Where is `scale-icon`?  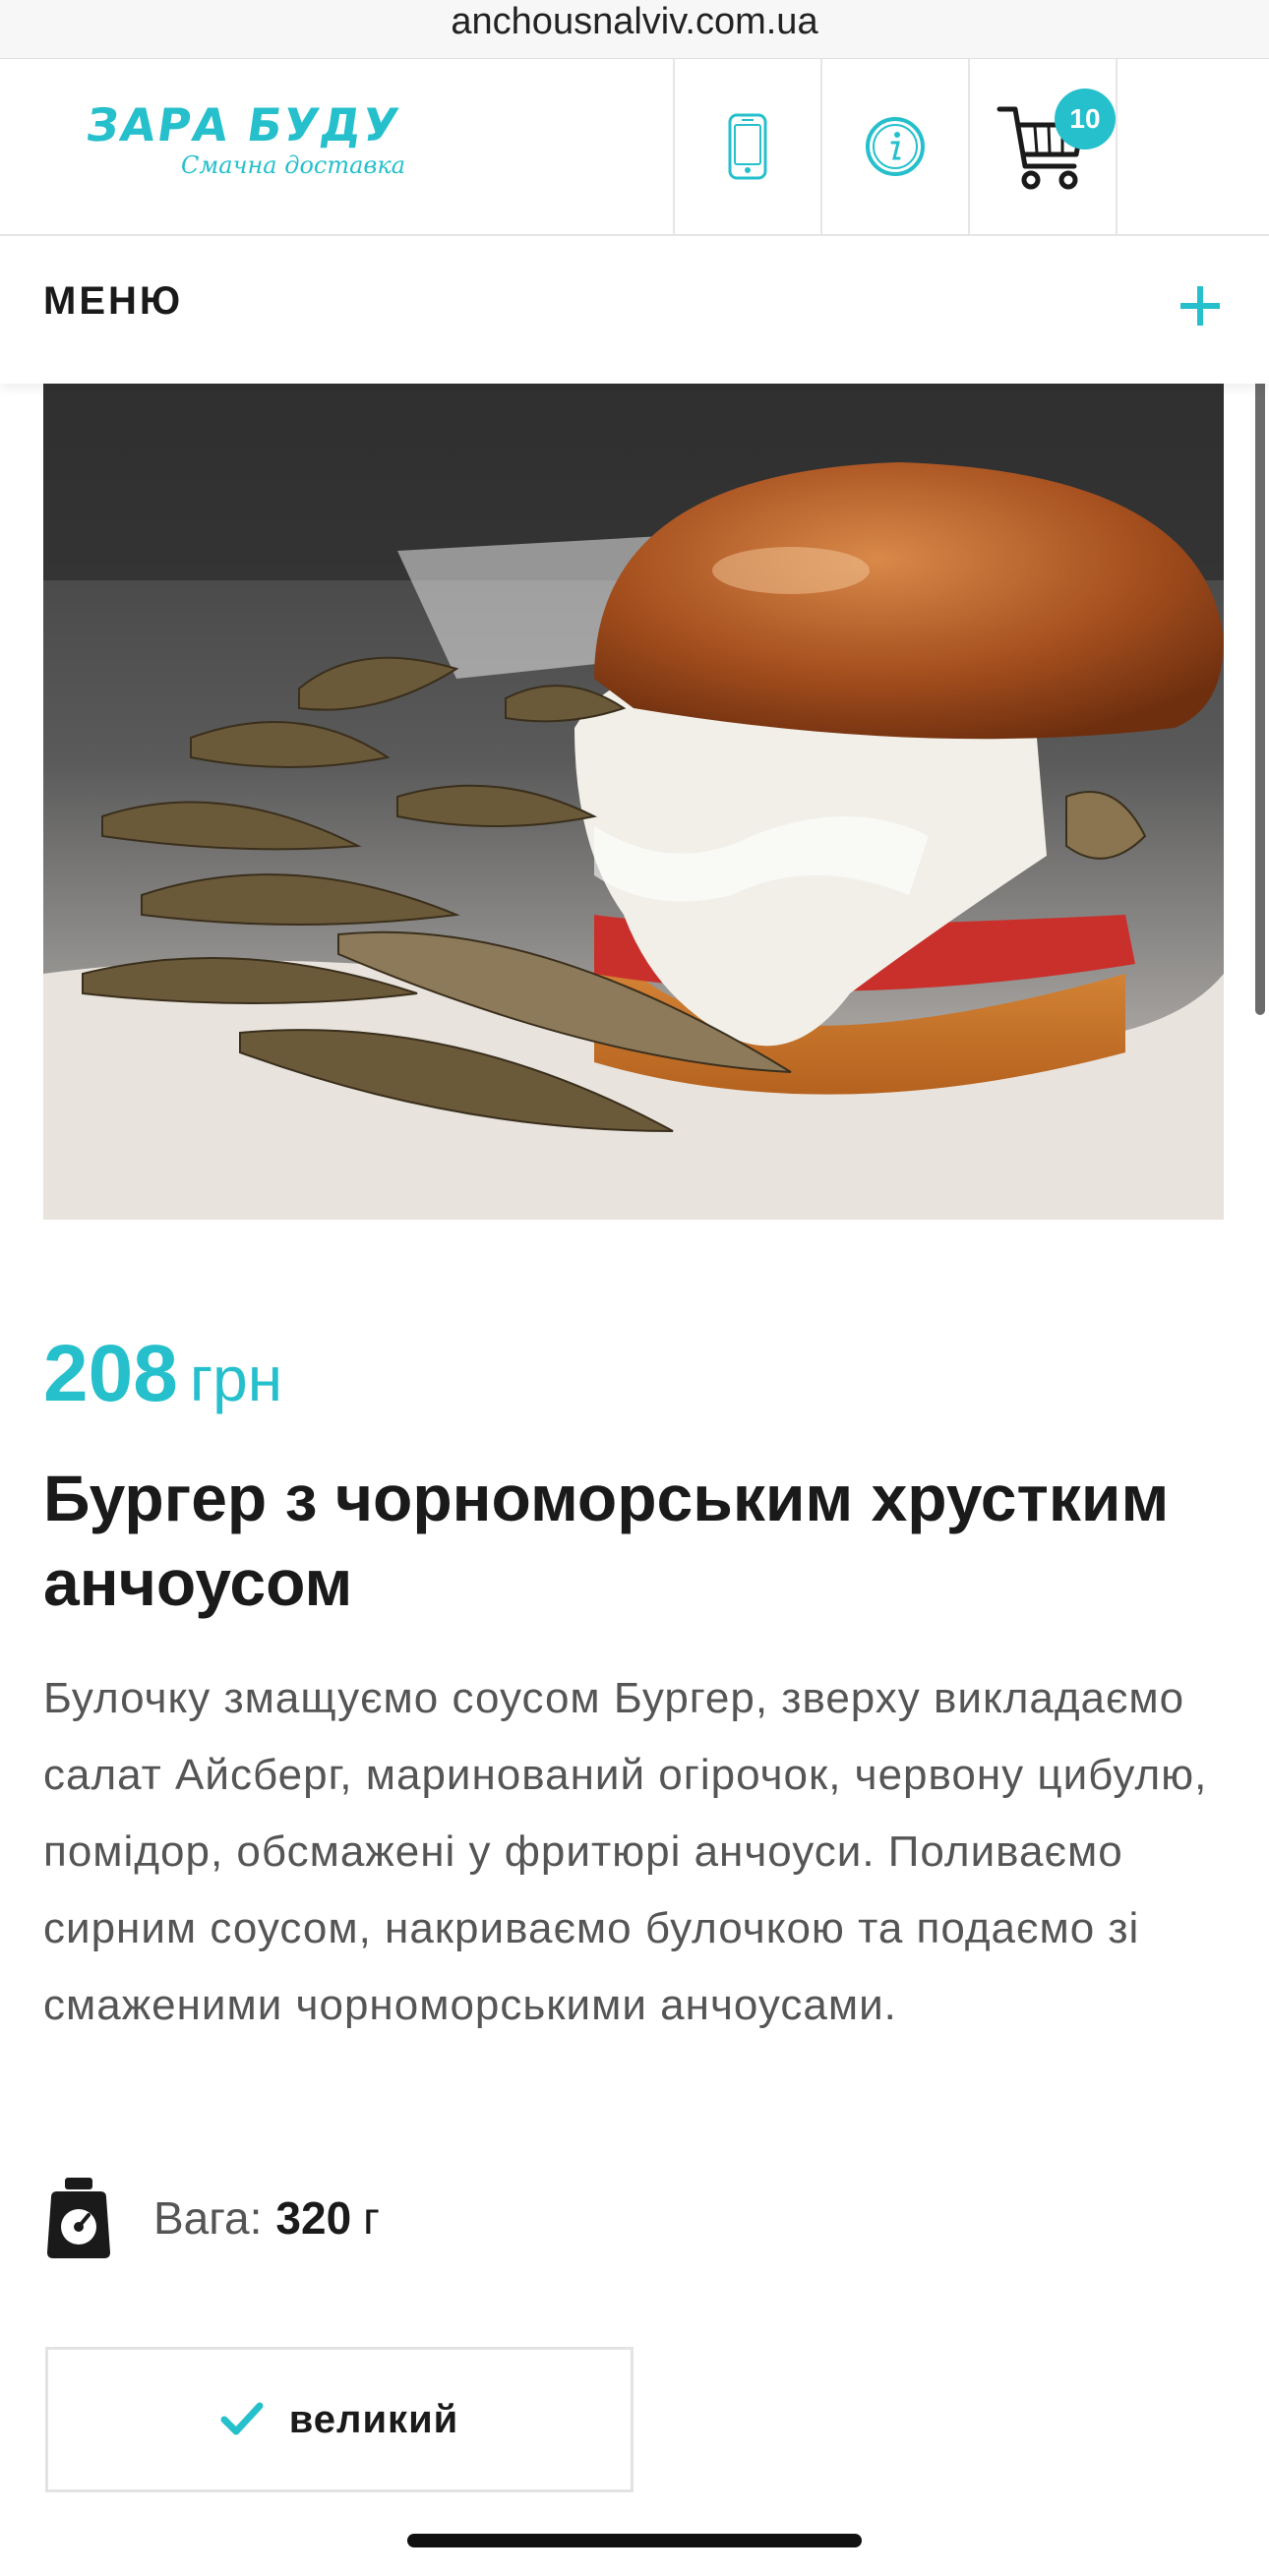
scale-icon is located at coordinates (78, 2218).